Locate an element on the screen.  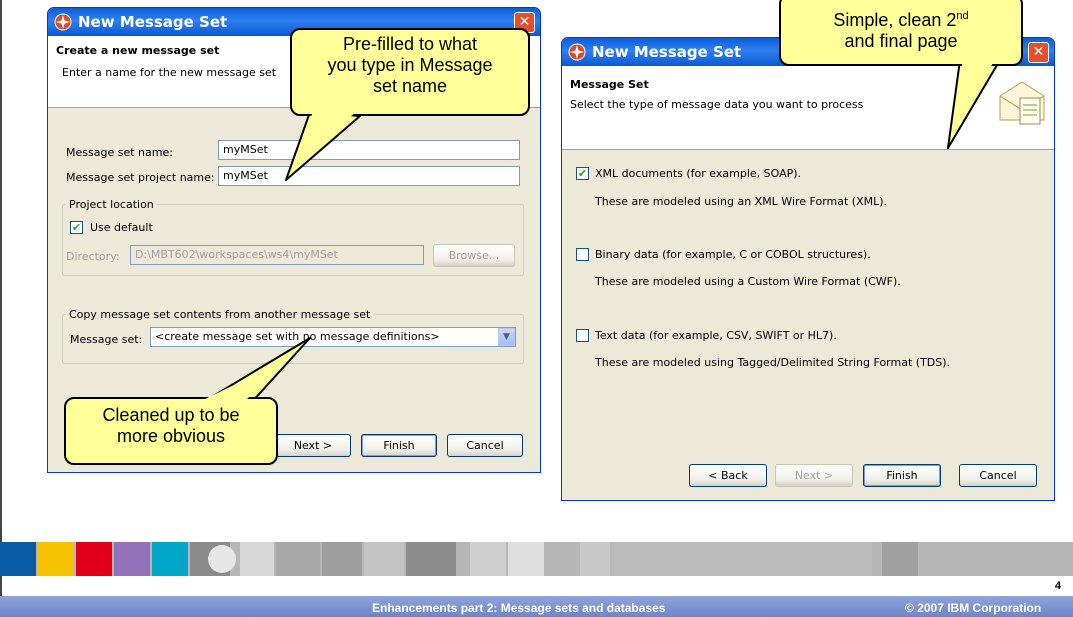
footer-copyright: © 2007 IBM Corporation is located at coordinates (973, 608).